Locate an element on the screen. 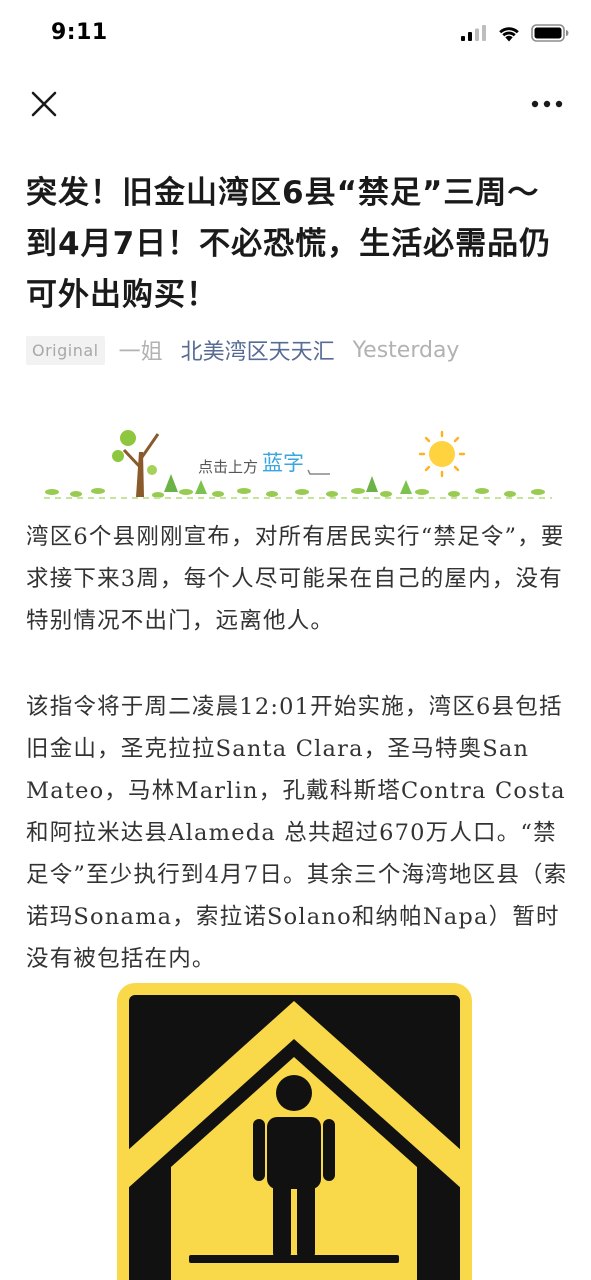 This screenshot has width=591, height=1280. article-title: 突发！旧金山湾区6县“禁足”三周～到4月7日！不必恐慌，生活必需品仍可外出购买！ is located at coordinates (289, 244).